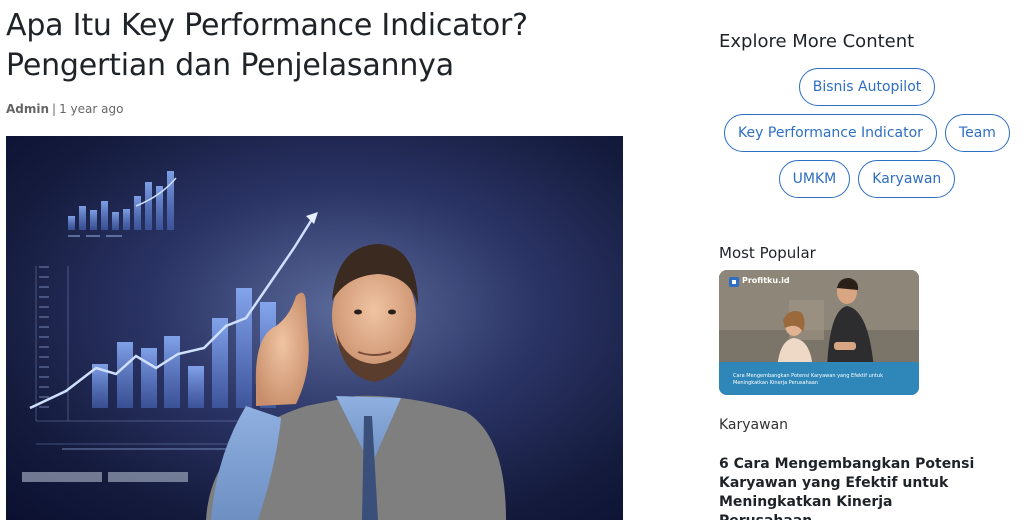  I want to click on tag-karyawan: Karyawan, so click(907, 179).